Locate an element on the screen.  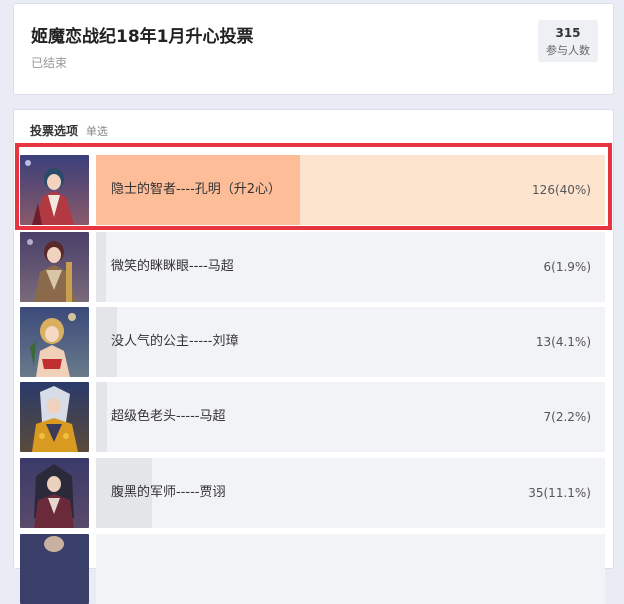
poll-option: 隐士的智者----孔明（升2心） 126(40%) is located at coordinates (312, 190).